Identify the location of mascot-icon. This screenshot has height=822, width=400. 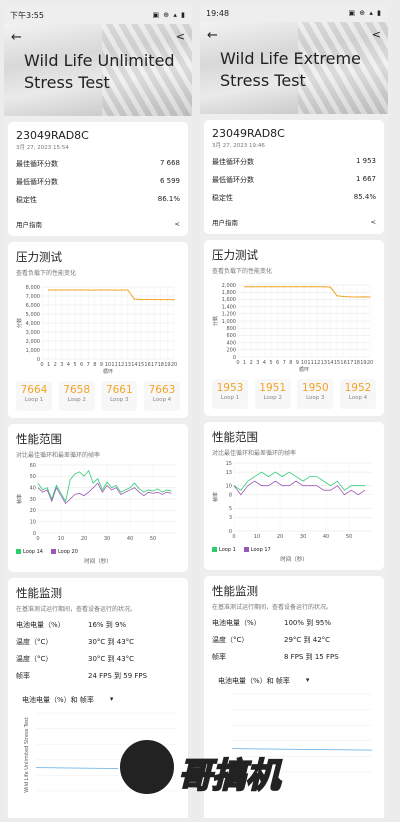
(147, 767).